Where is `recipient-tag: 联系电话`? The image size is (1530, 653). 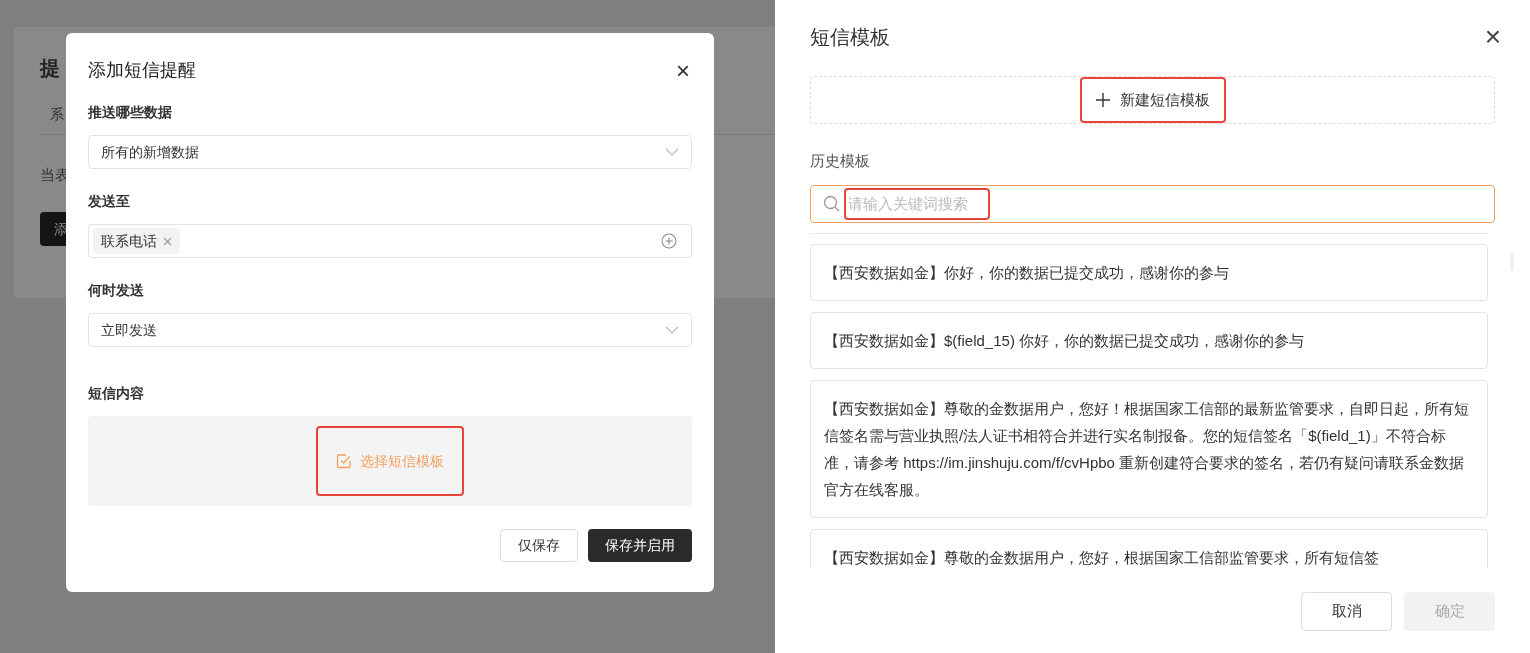 recipient-tag: 联系电话 is located at coordinates (136, 241).